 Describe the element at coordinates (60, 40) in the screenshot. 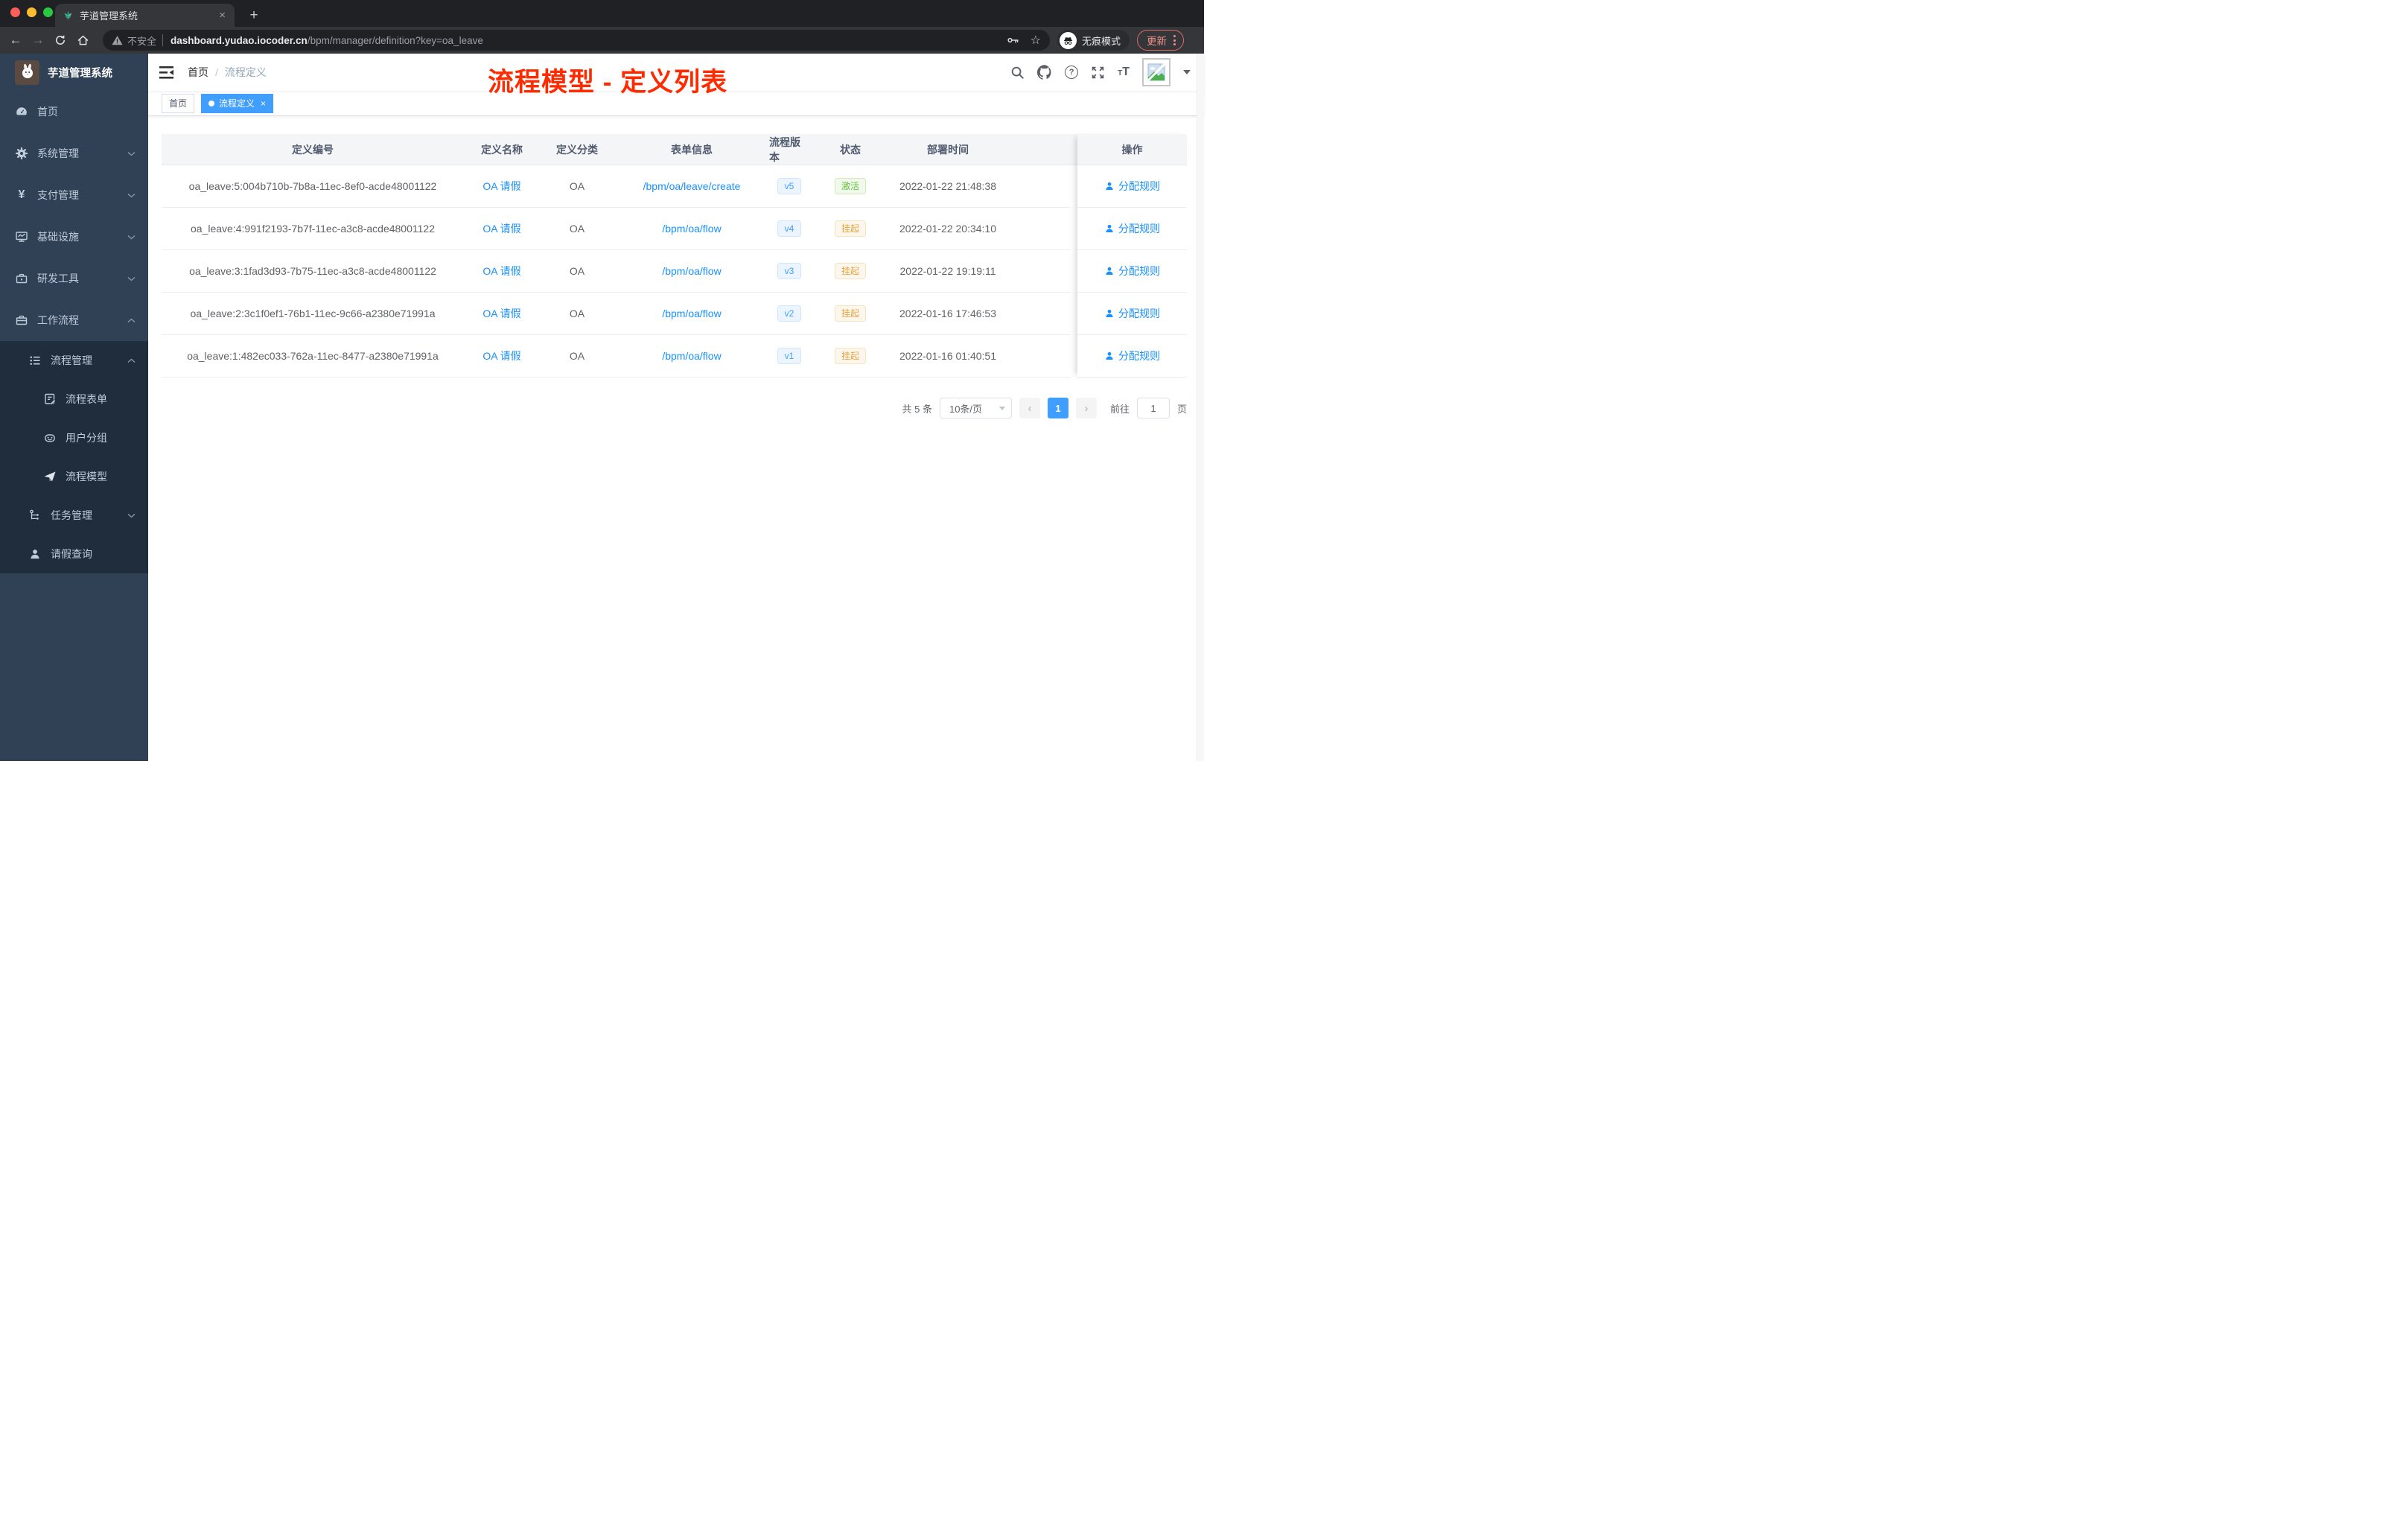

I see `reload-icon` at that location.